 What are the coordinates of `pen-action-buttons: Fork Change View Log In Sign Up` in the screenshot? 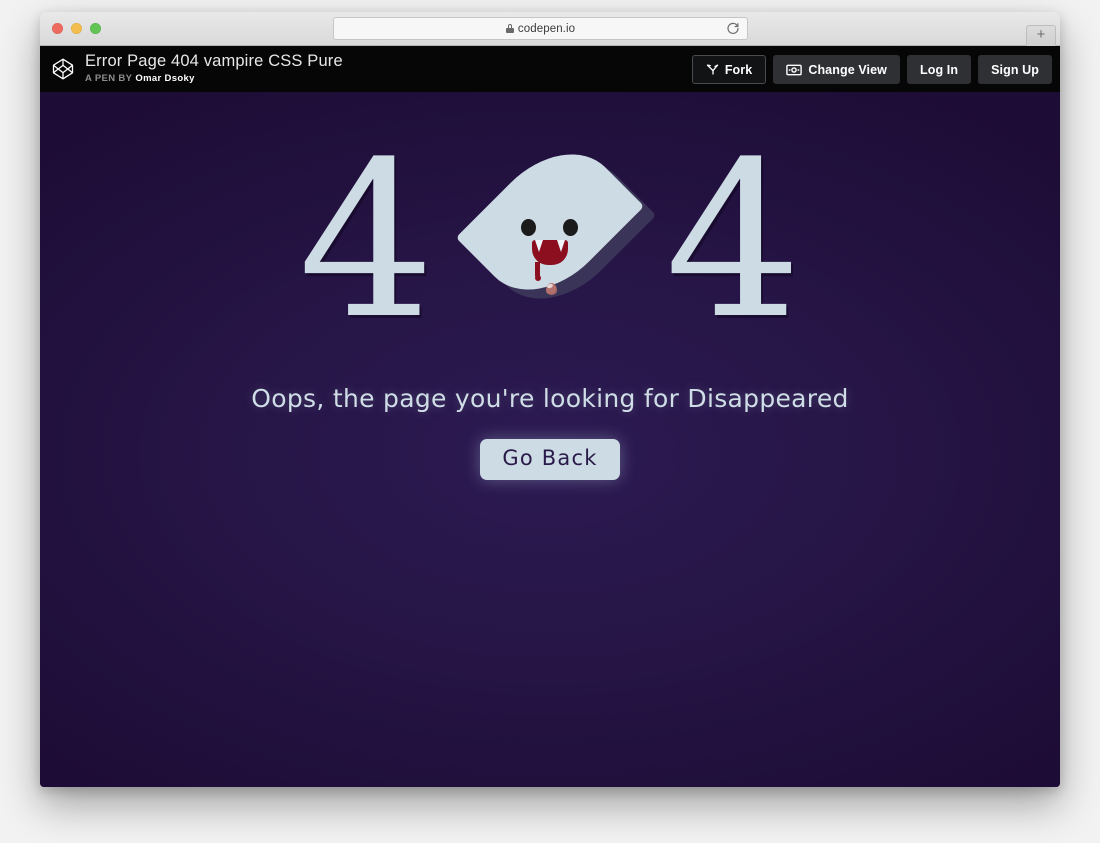 It's located at (871, 69).